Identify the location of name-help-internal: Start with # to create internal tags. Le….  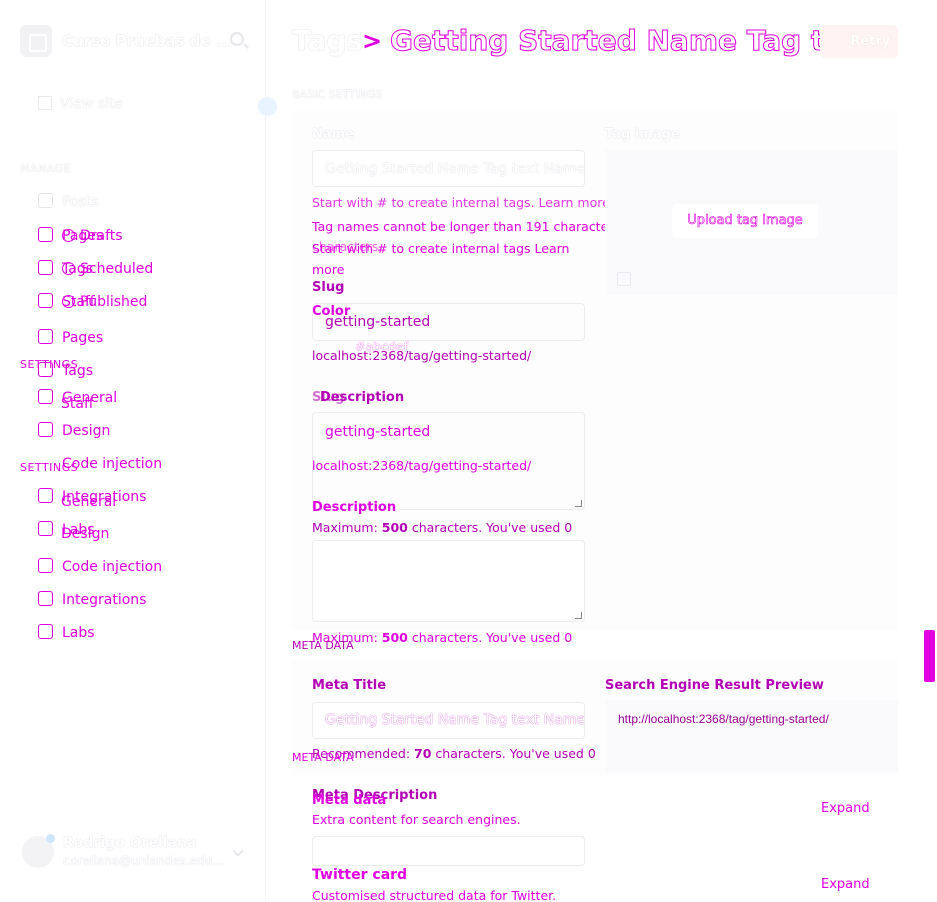
(461, 202).